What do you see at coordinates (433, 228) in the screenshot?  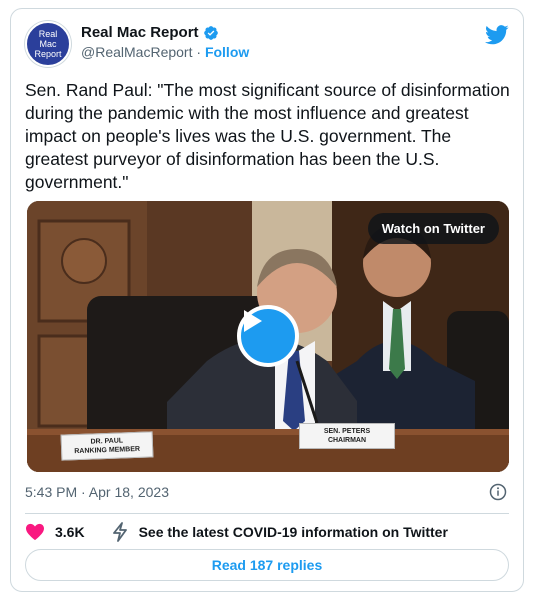 I see `watch-on-twitter-button: Watch on Twitter` at bounding box center [433, 228].